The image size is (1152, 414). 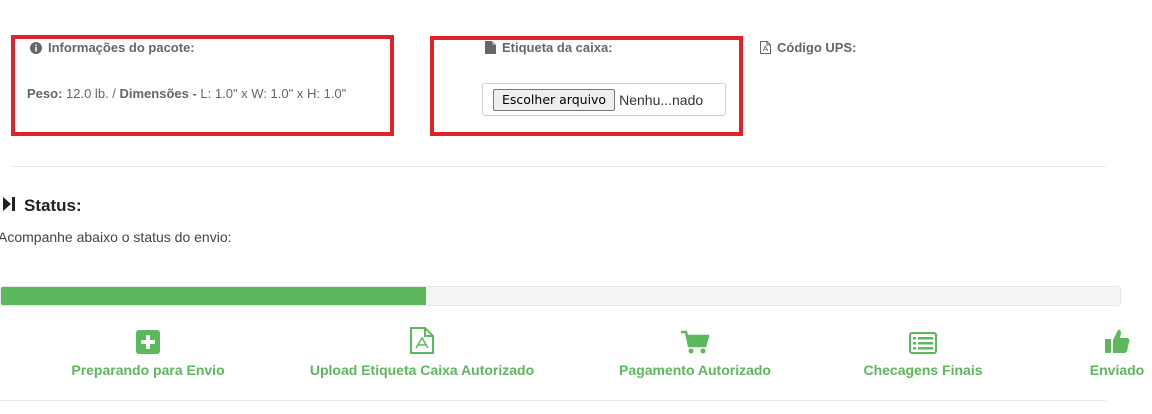 What do you see at coordinates (695, 340) in the screenshot?
I see `cart-icon` at bounding box center [695, 340].